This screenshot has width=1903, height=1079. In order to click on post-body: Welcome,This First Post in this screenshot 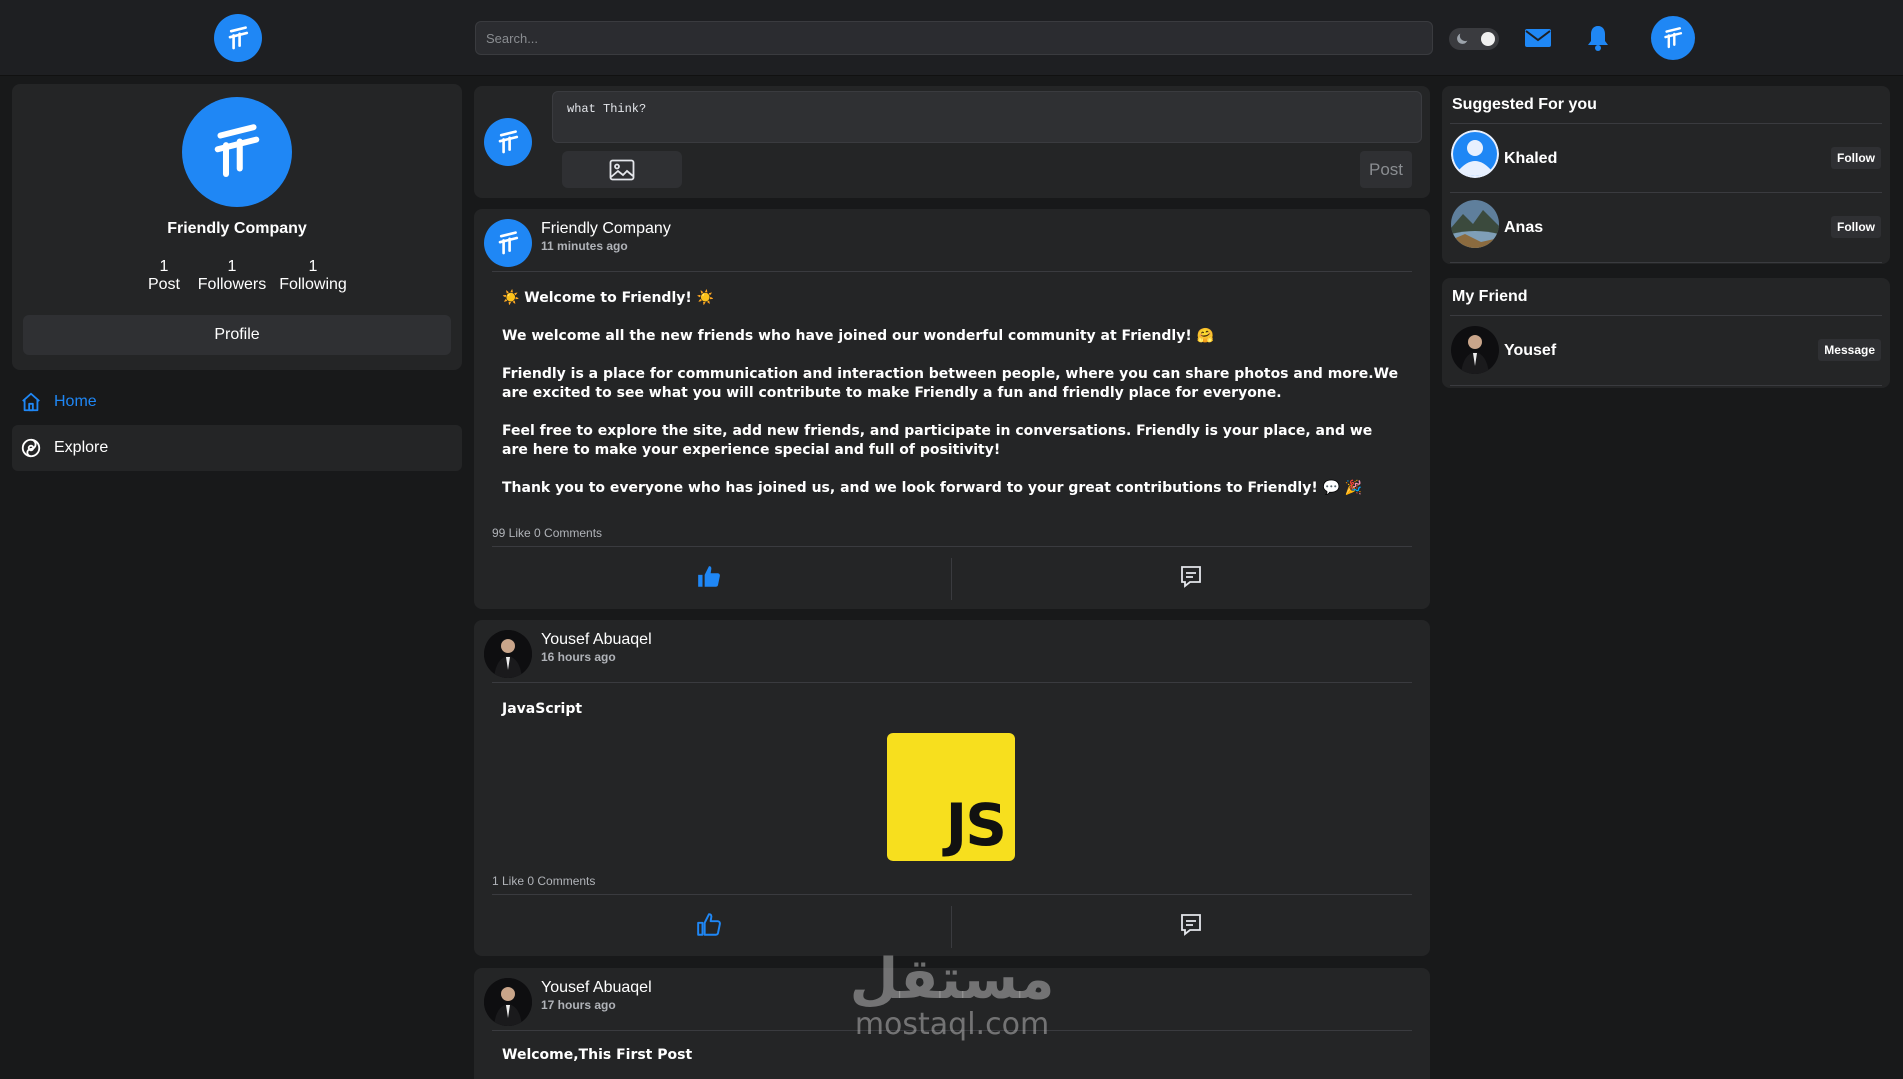, I will do `click(952, 1062)`.